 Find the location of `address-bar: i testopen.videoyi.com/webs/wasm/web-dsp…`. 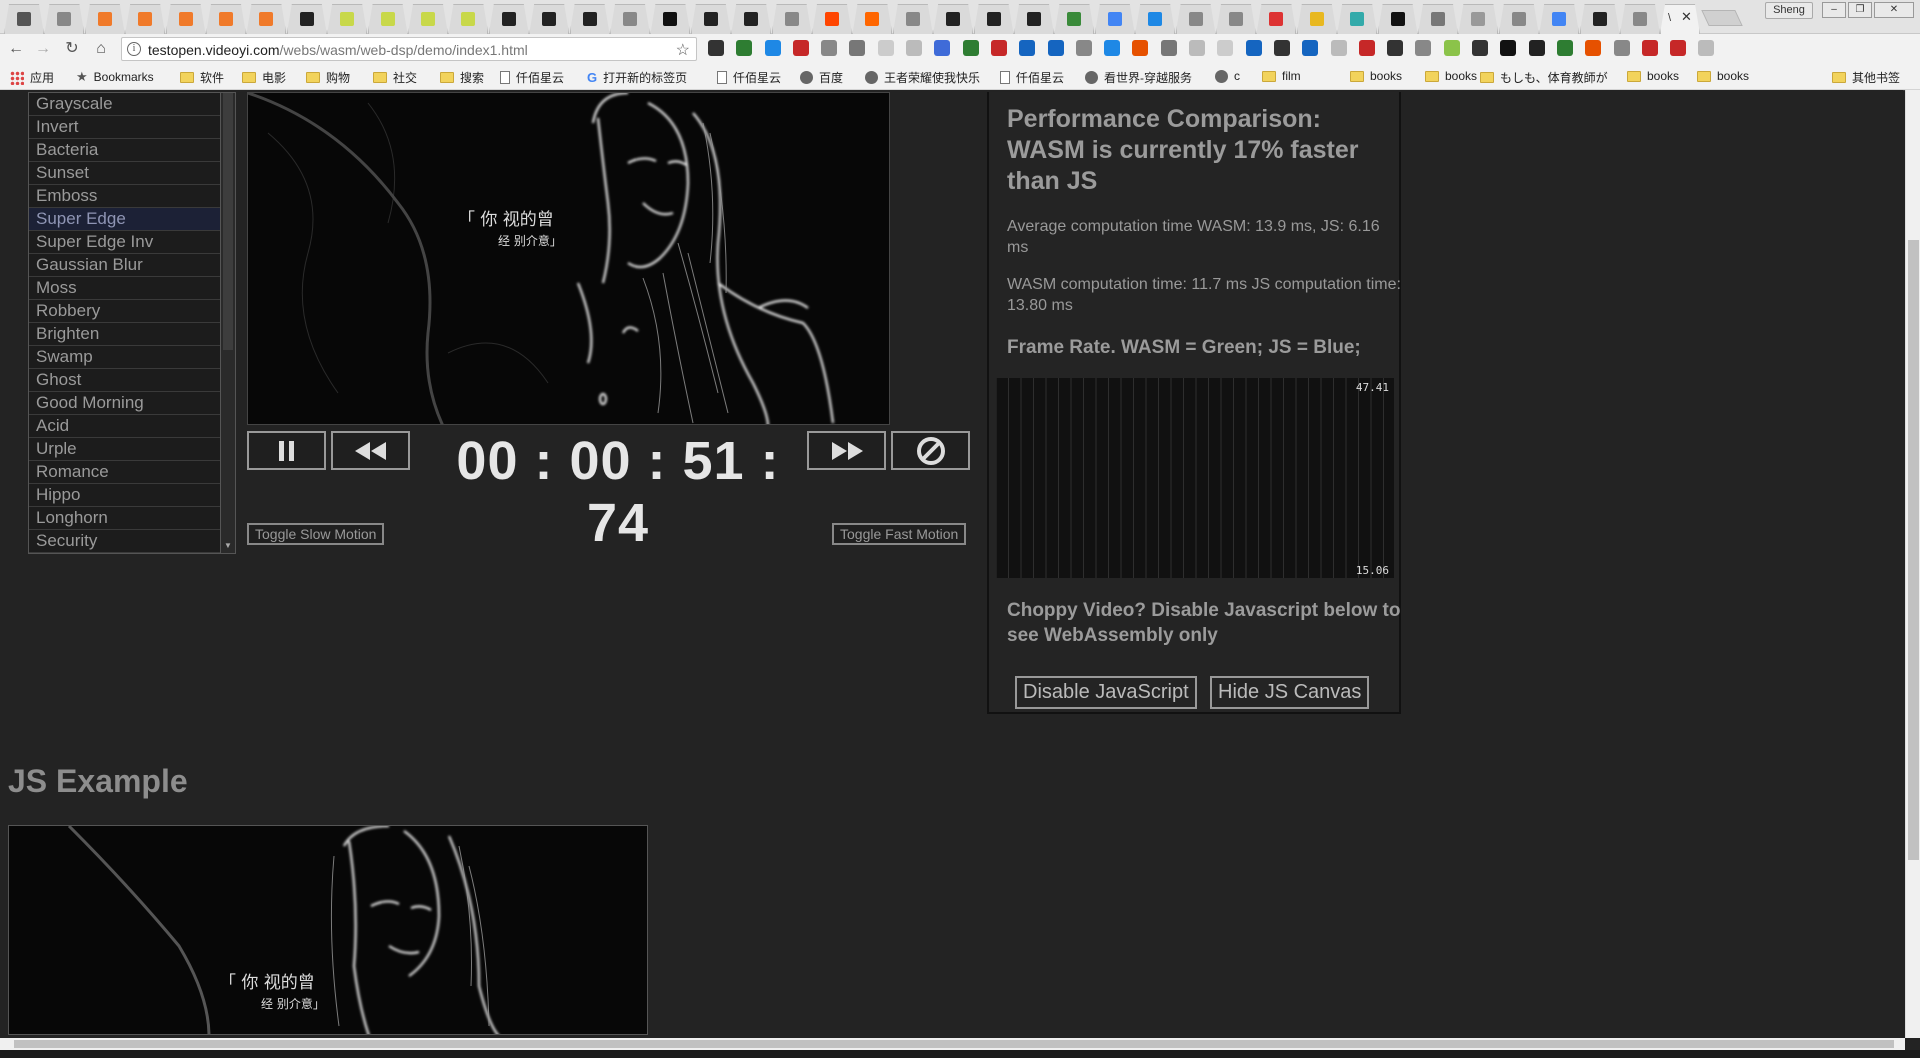

address-bar: i testopen.videoyi.com/webs/wasm/web-dsp… is located at coordinates (409, 49).